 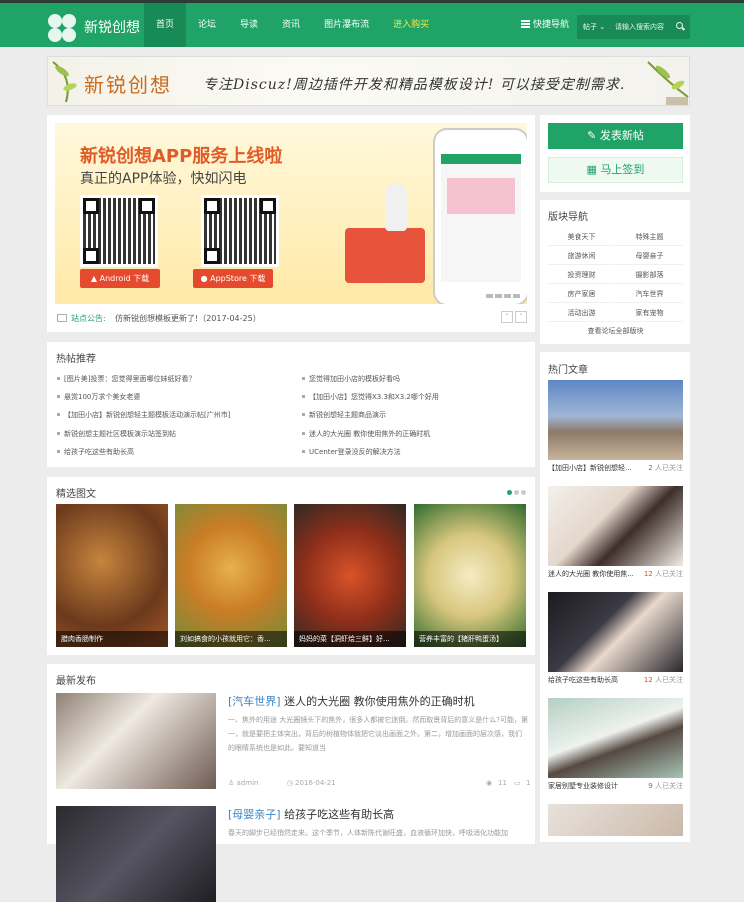 I want to click on notice-text: 仿新锐创想模板更新了!（2017-04-25）, so click(x=188, y=318).